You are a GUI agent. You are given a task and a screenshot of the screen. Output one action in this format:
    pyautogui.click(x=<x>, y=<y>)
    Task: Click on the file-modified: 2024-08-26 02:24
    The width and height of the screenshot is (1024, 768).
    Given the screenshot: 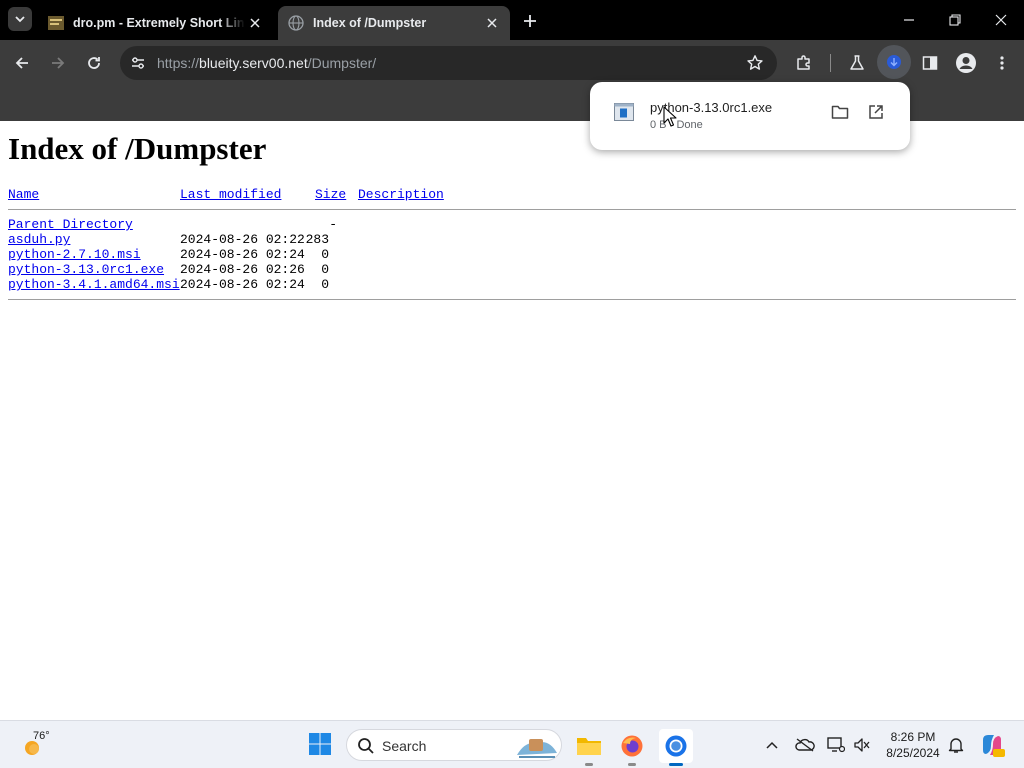 What is the action you would take?
    pyautogui.click(x=242, y=284)
    